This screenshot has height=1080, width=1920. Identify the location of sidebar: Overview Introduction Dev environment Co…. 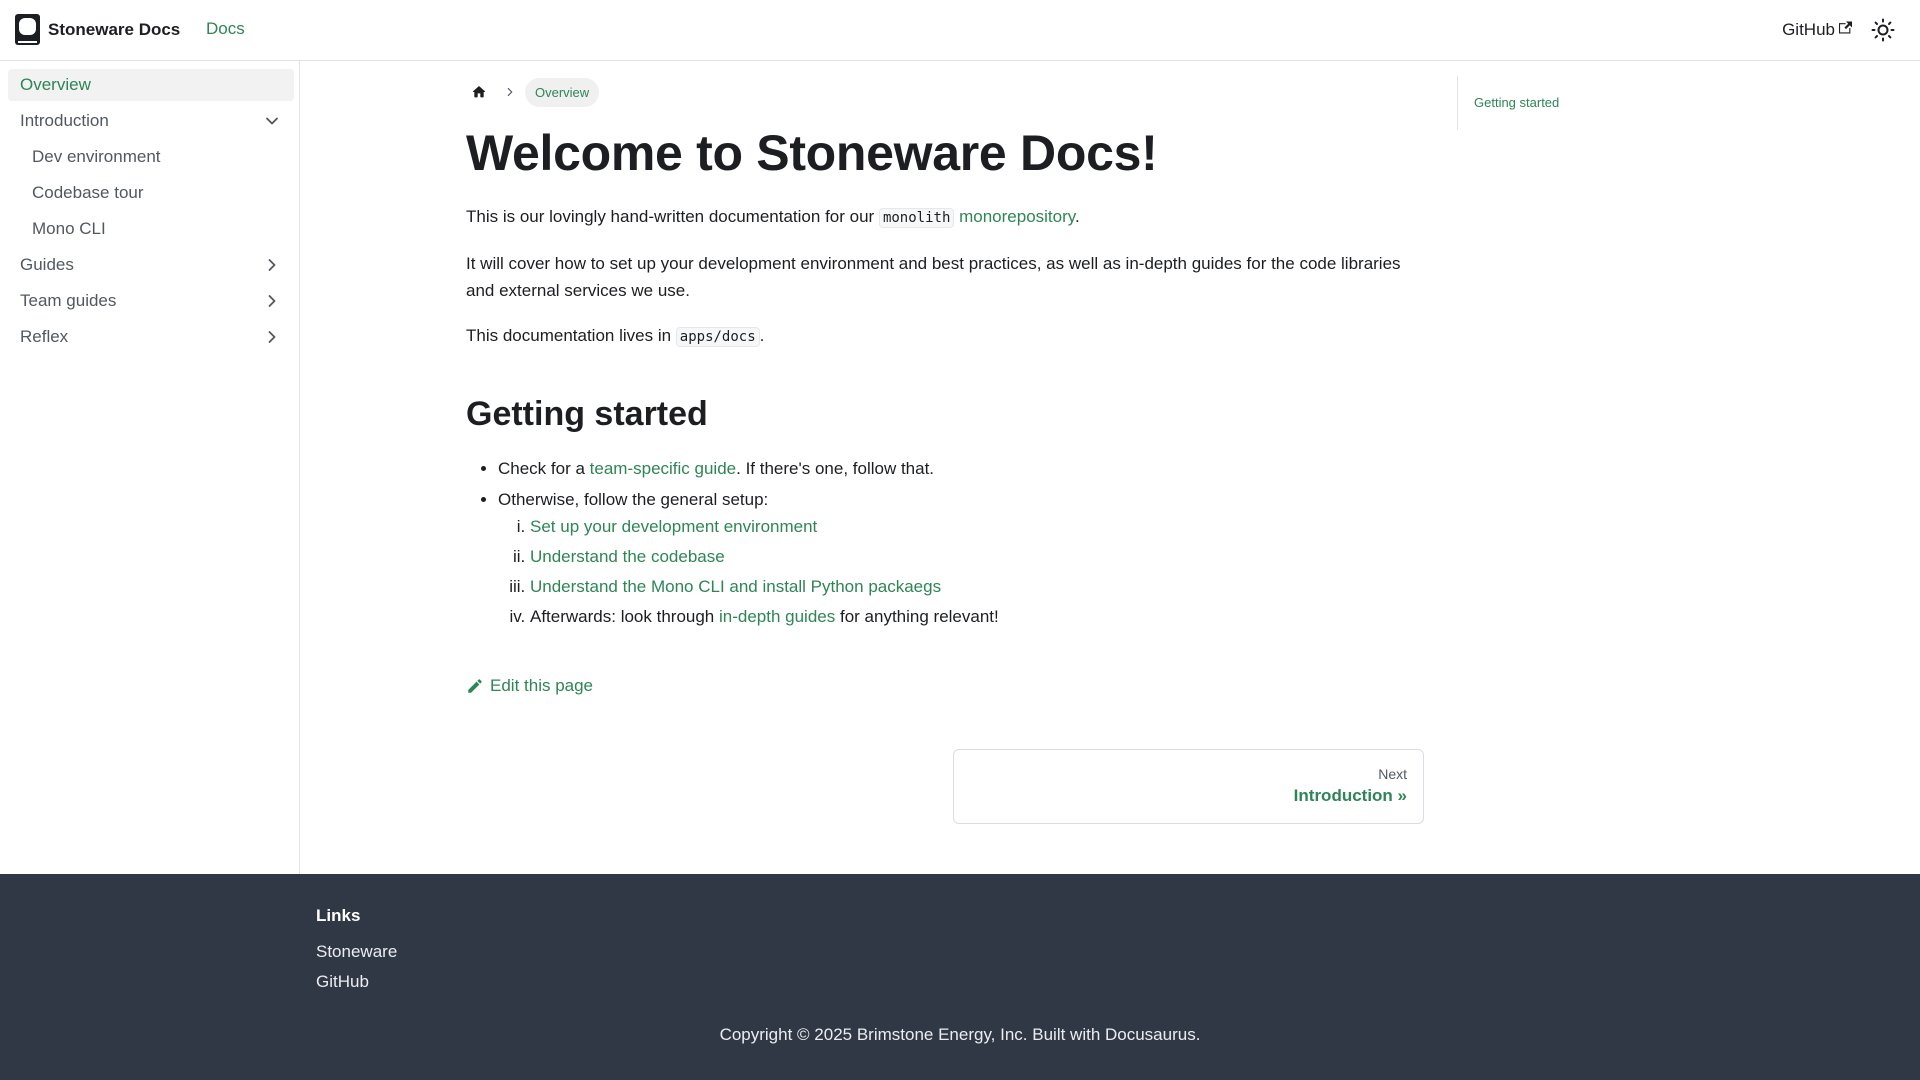
(150, 467).